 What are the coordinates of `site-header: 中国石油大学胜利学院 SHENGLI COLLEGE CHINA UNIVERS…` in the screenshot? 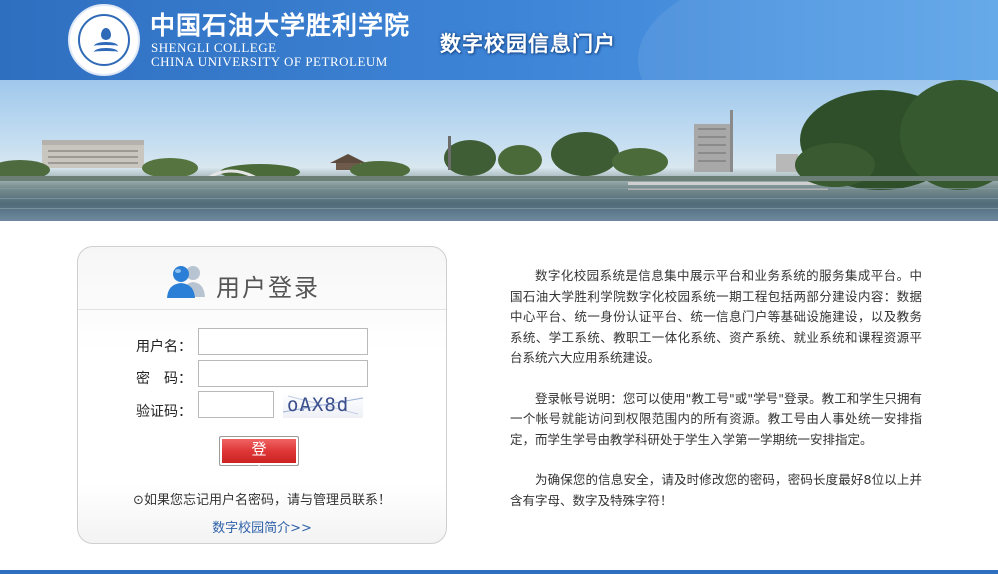 It's located at (499, 40).